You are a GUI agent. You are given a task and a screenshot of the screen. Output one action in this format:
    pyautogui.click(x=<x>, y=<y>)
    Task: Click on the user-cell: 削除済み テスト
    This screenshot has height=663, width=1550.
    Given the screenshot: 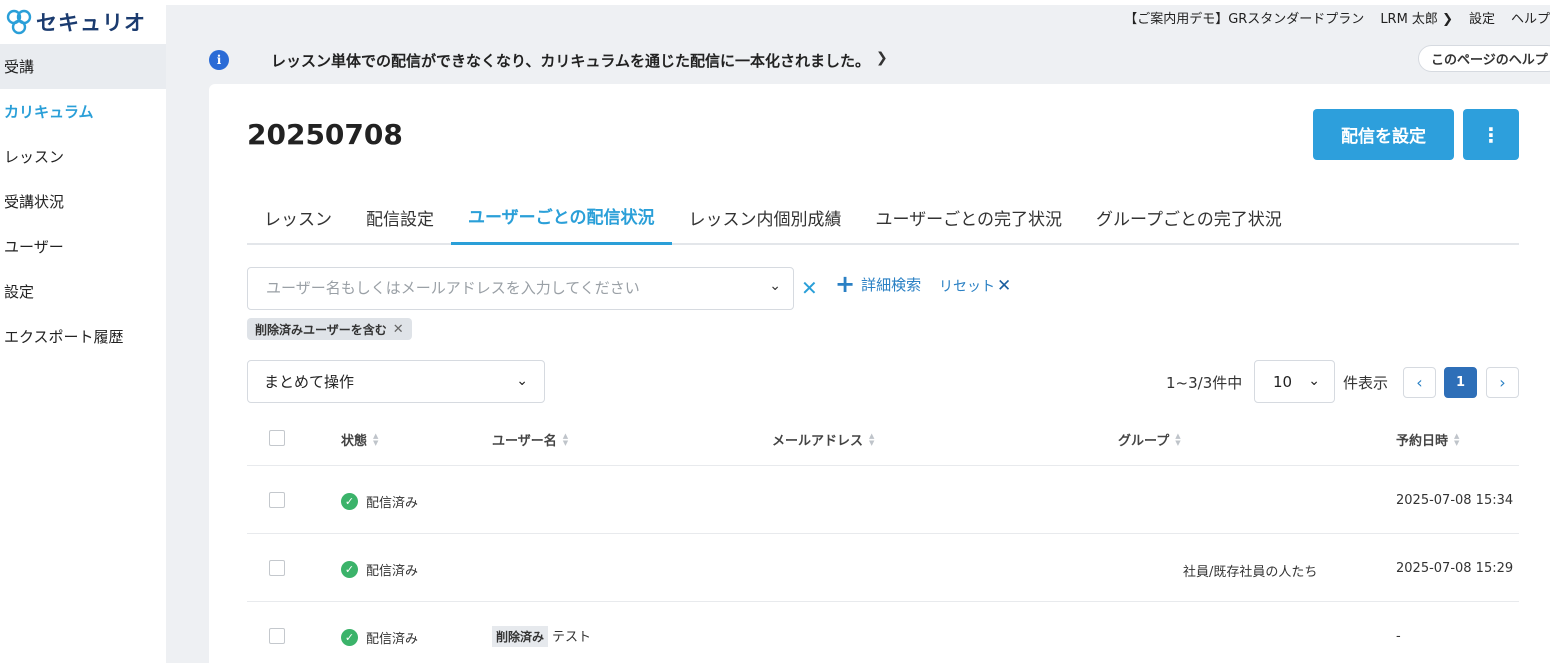 What is the action you would take?
    pyautogui.click(x=541, y=636)
    